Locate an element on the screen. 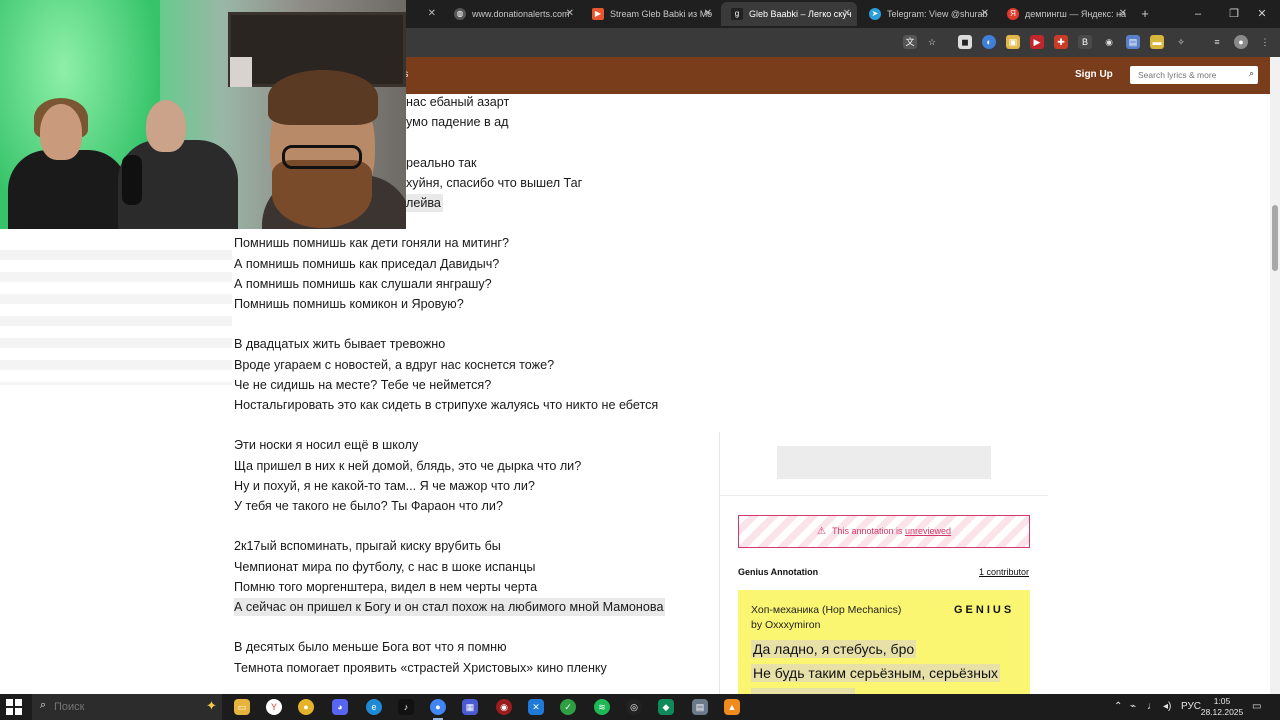  edge-icon: e is located at coordinates (374, 707).